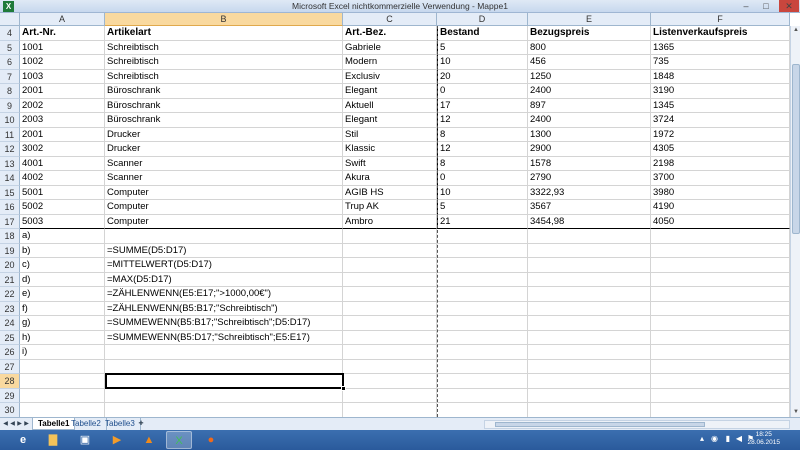  Describe the element at coordinates (720, 381) in the screenshot. I see `cell-f28` at that location.